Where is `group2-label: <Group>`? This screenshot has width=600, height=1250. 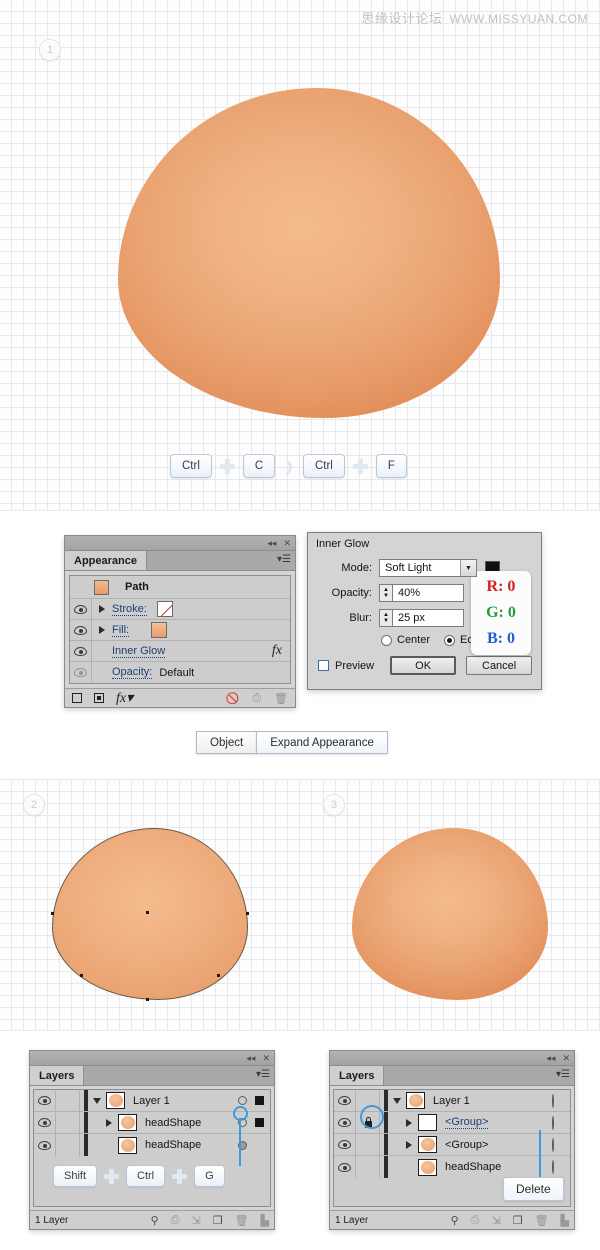
group2-label: <Group> is located at coordinates (466, 1145).